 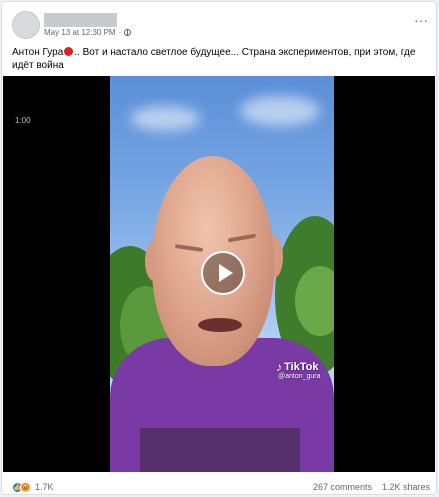 What do you see at coordinates (421, 20) in the screenshot?
I see `more-options-icon: ···` at bounding box center [421, 20].